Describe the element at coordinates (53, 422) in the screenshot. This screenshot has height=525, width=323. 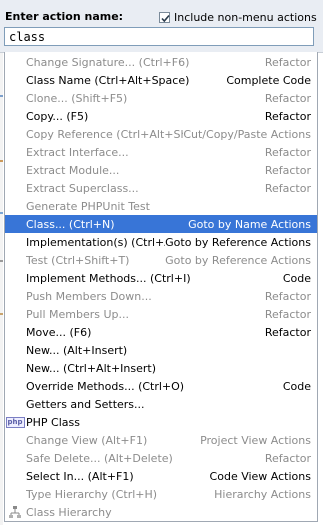
I see `action-label: PHP Class` at that location.